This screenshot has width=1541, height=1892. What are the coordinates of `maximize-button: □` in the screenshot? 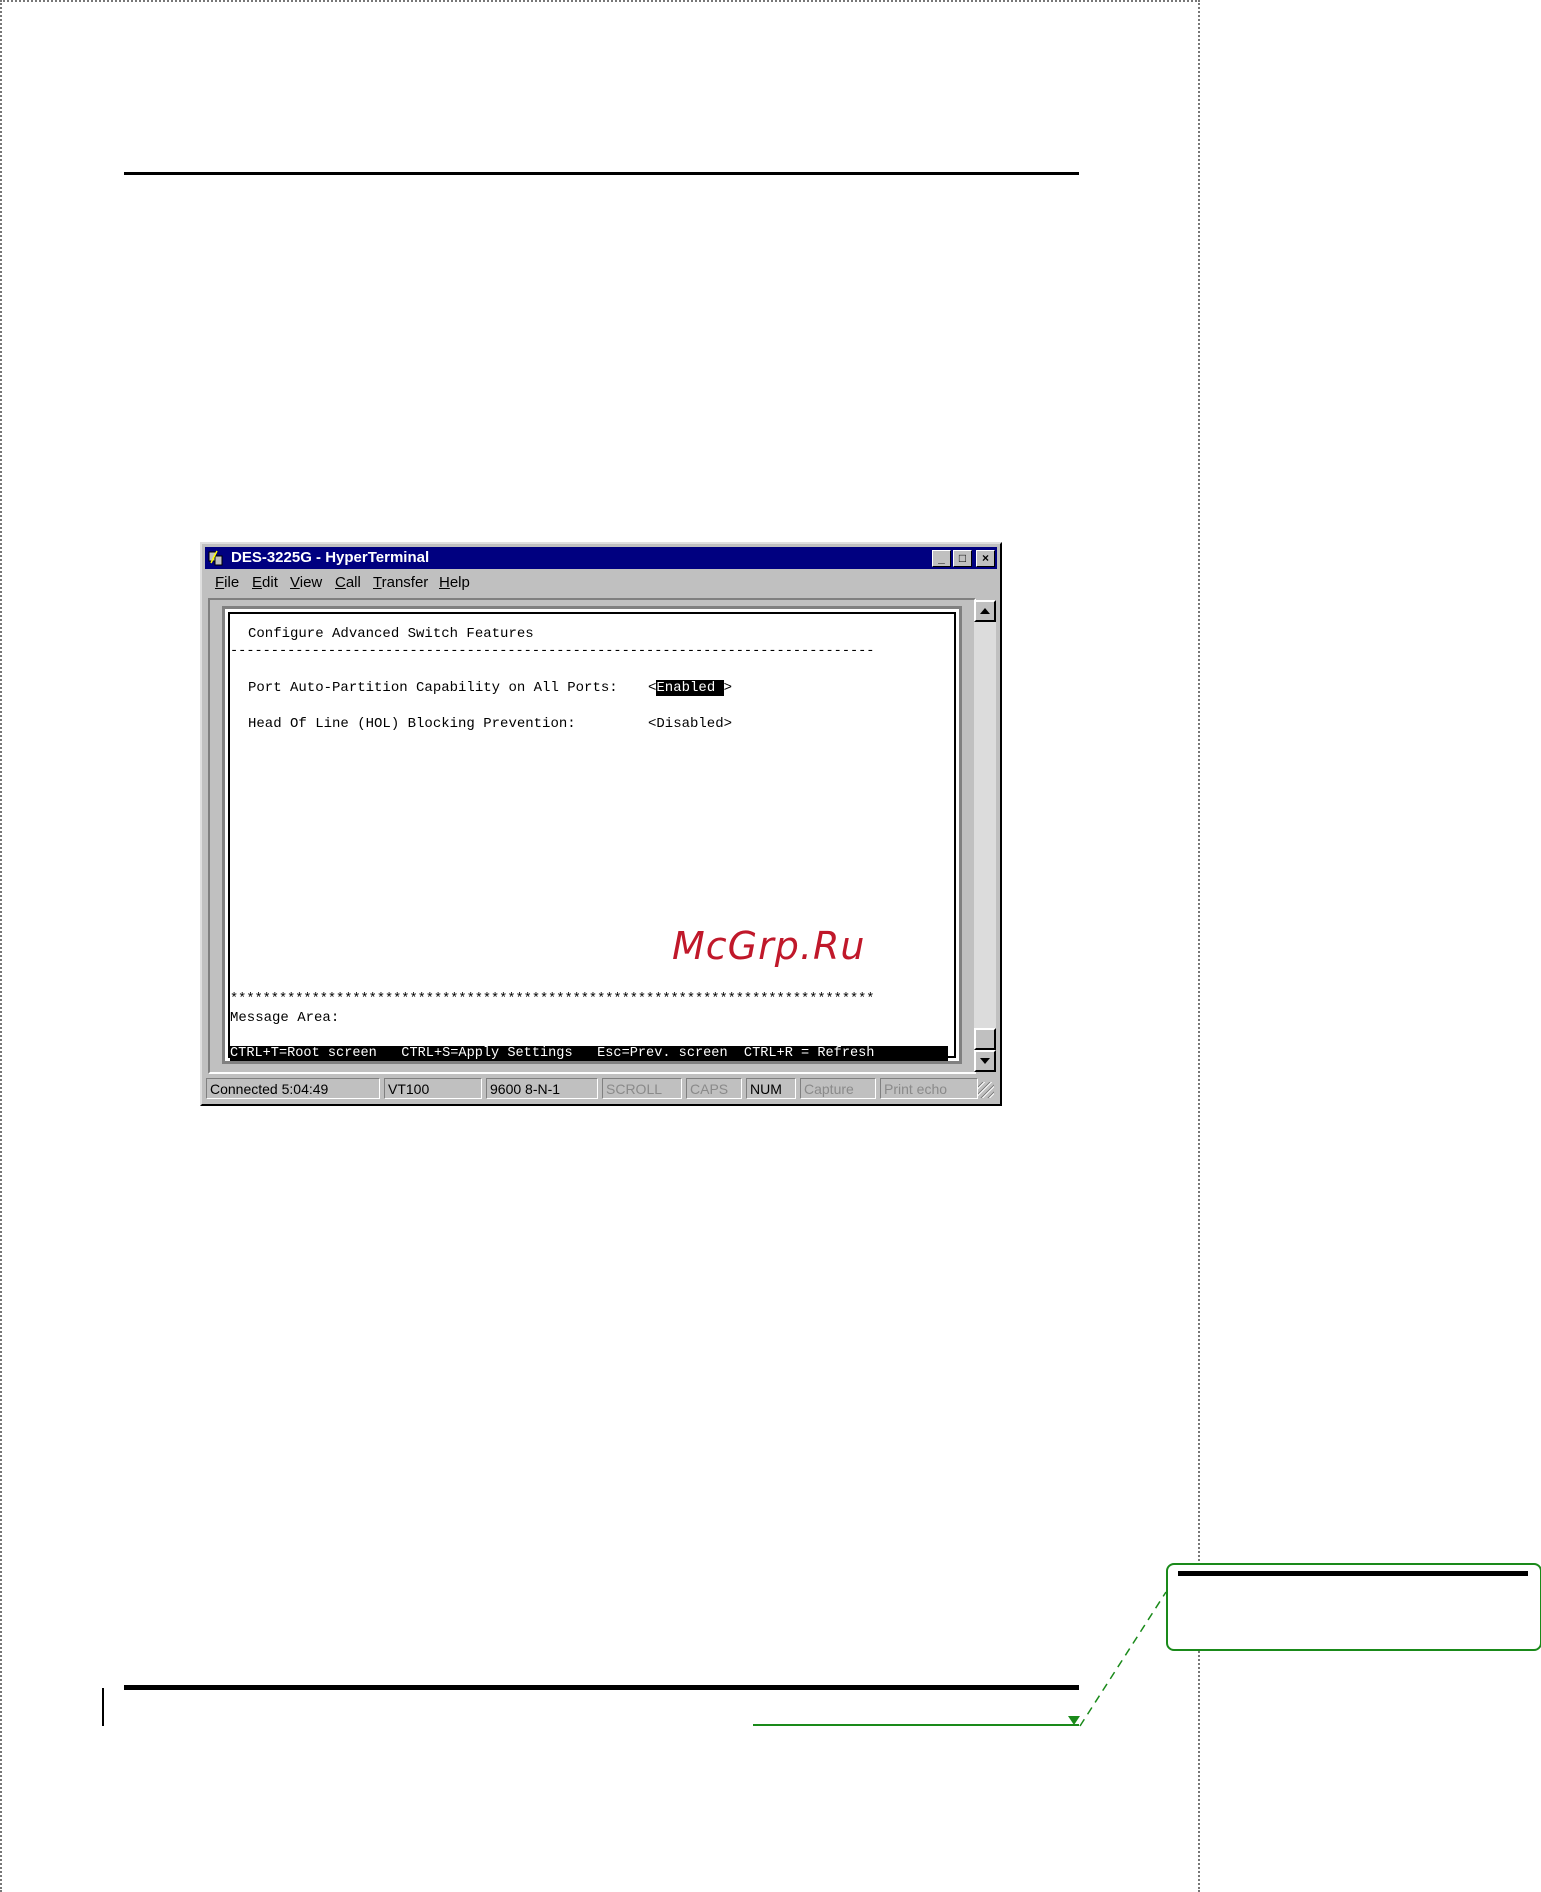 It's located at (962, 558).